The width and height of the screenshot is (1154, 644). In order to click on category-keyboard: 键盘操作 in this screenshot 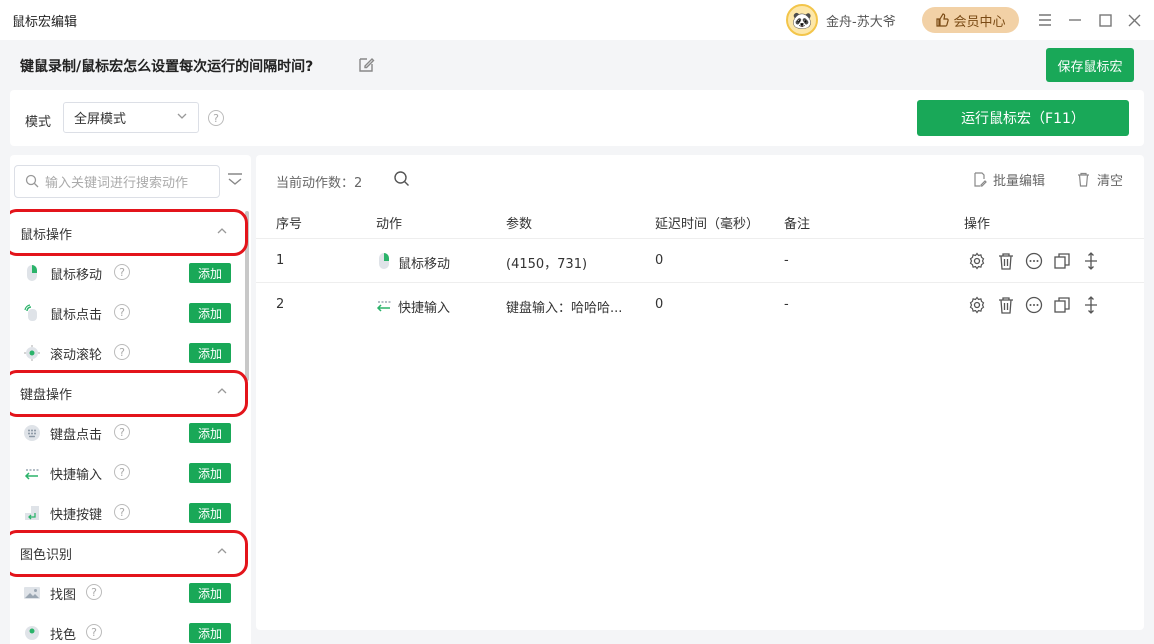, I will do `click(128, 393)`.